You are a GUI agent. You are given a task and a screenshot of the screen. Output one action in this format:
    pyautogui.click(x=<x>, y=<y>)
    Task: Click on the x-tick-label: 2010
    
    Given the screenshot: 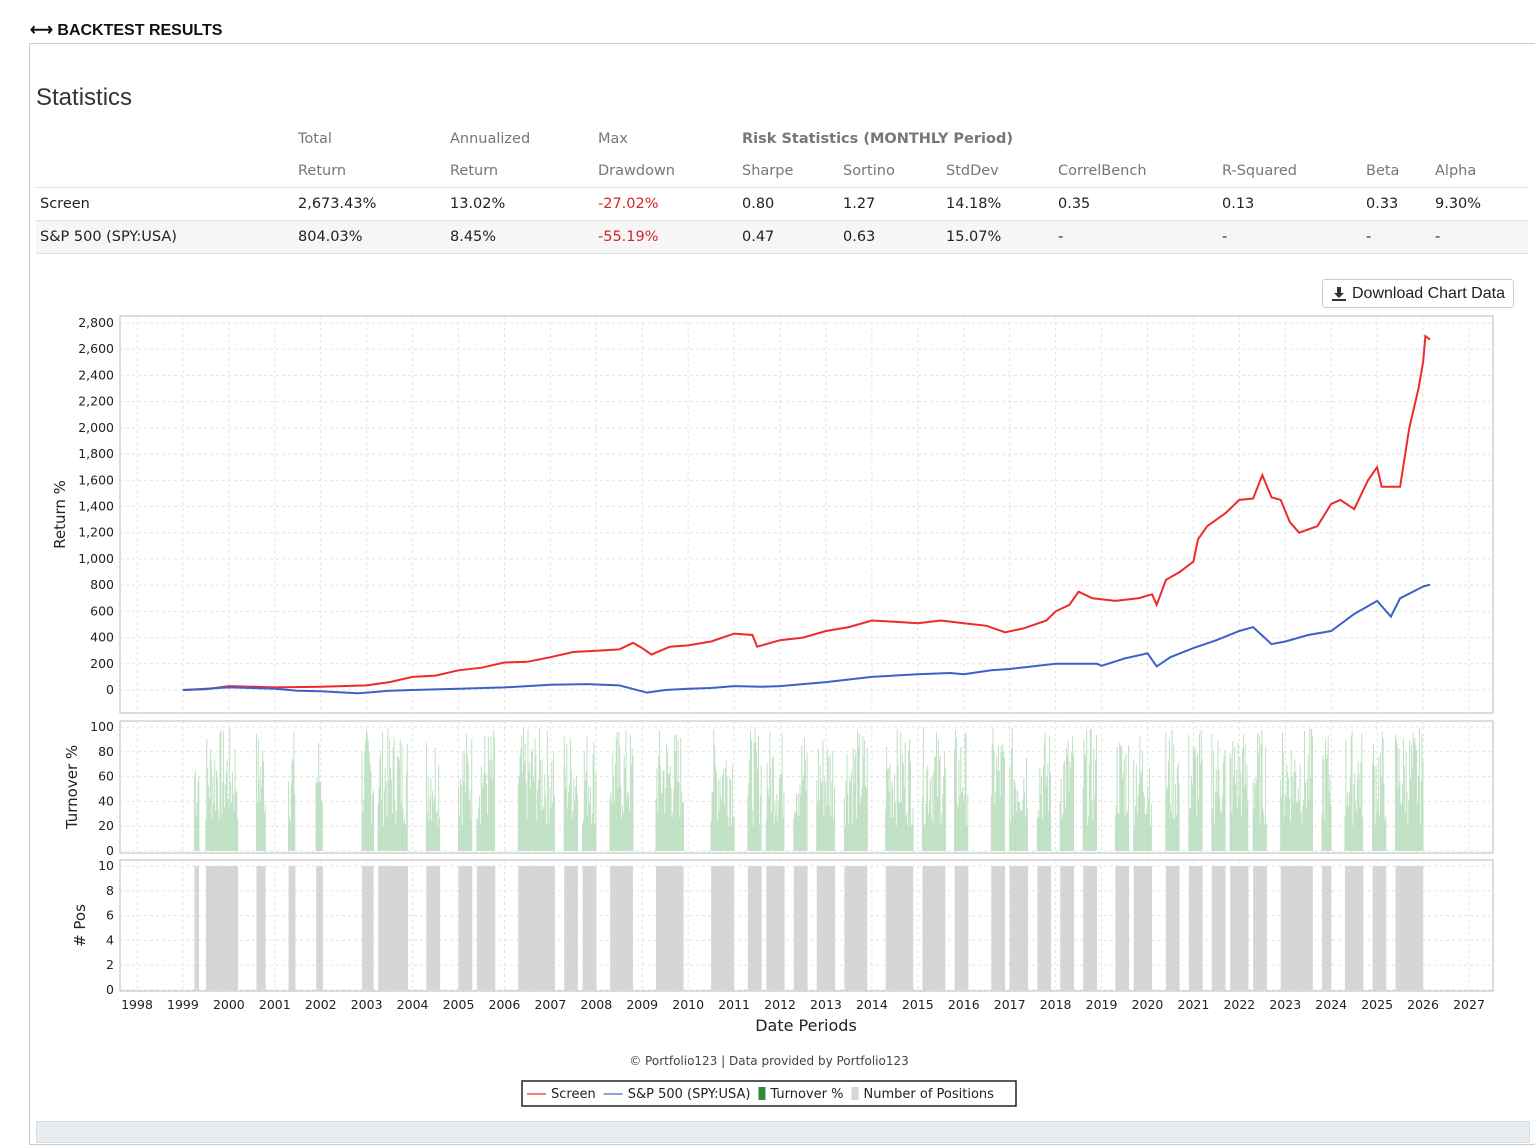 What is the action you would take?
    pyautogui.click(x=688, y=1004)
    